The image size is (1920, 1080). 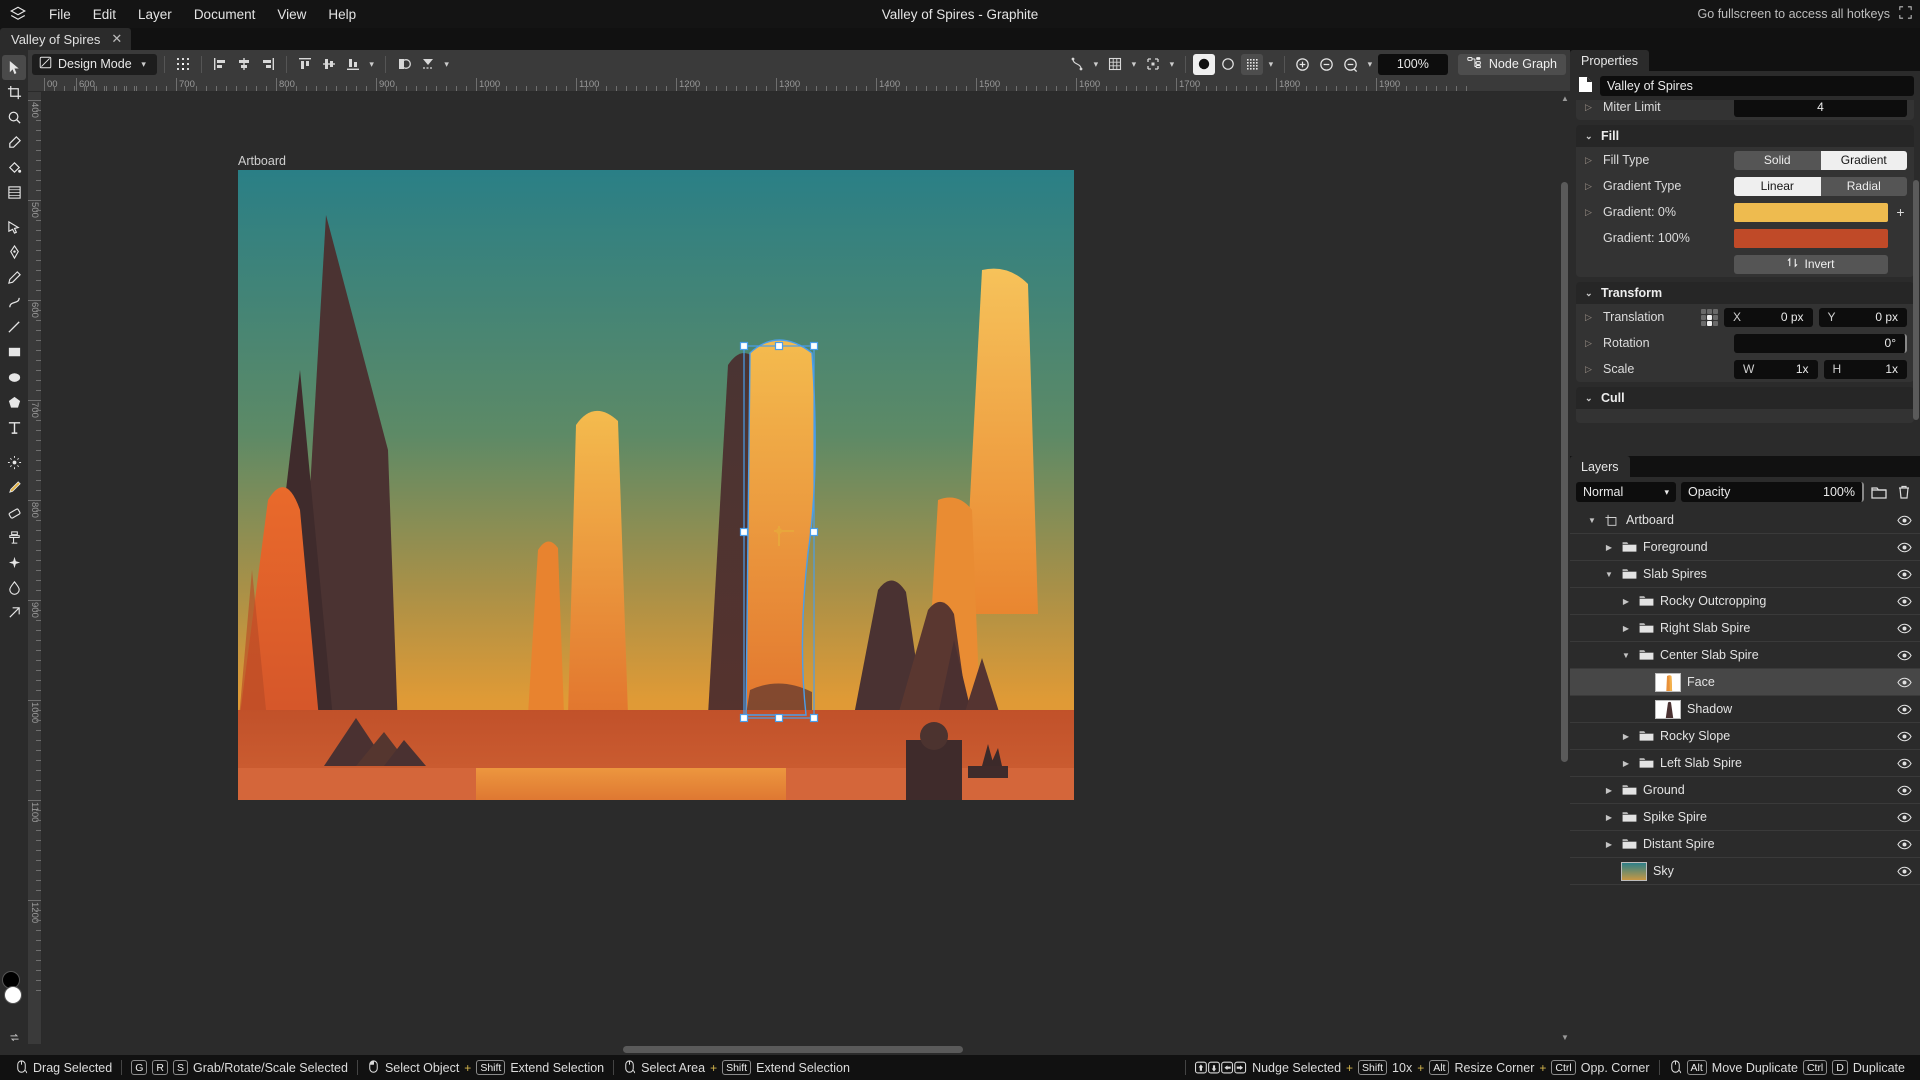 What do you see at coordinates (14, 117) in the screenshot?
I see `navigate-tool` at bounding box center [14, 117].